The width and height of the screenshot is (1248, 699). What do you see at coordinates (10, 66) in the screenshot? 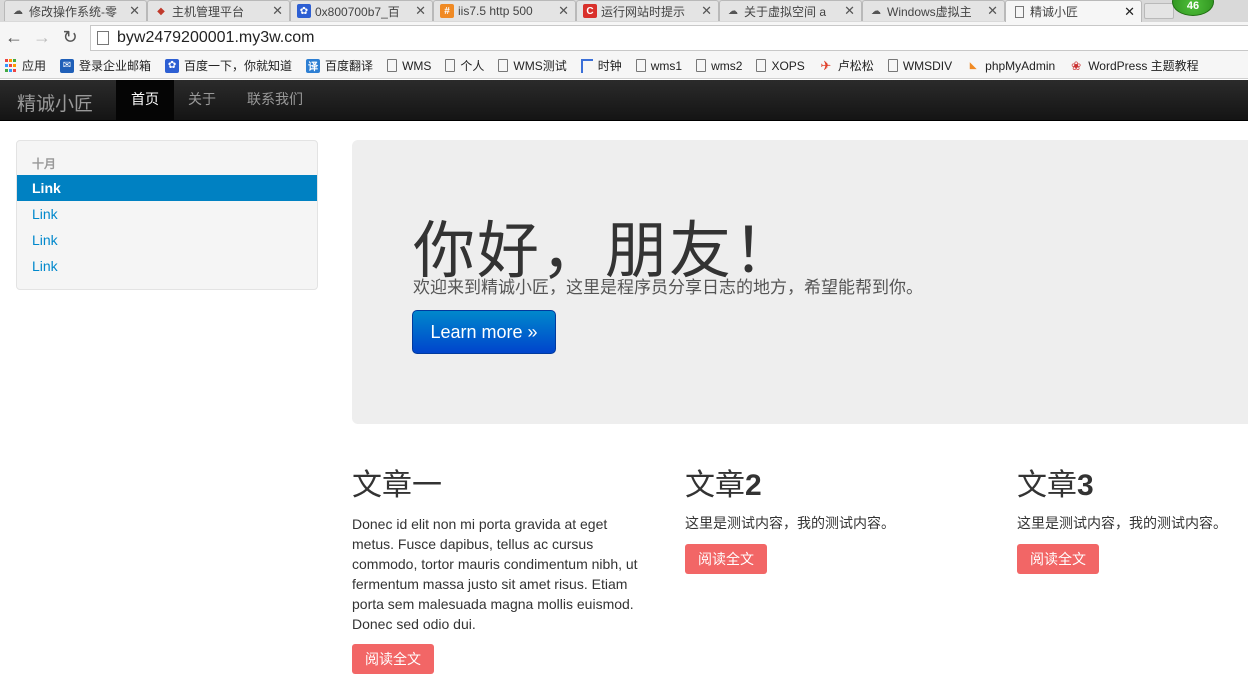
I see `apps-icon` at bounding box center [10, 66].